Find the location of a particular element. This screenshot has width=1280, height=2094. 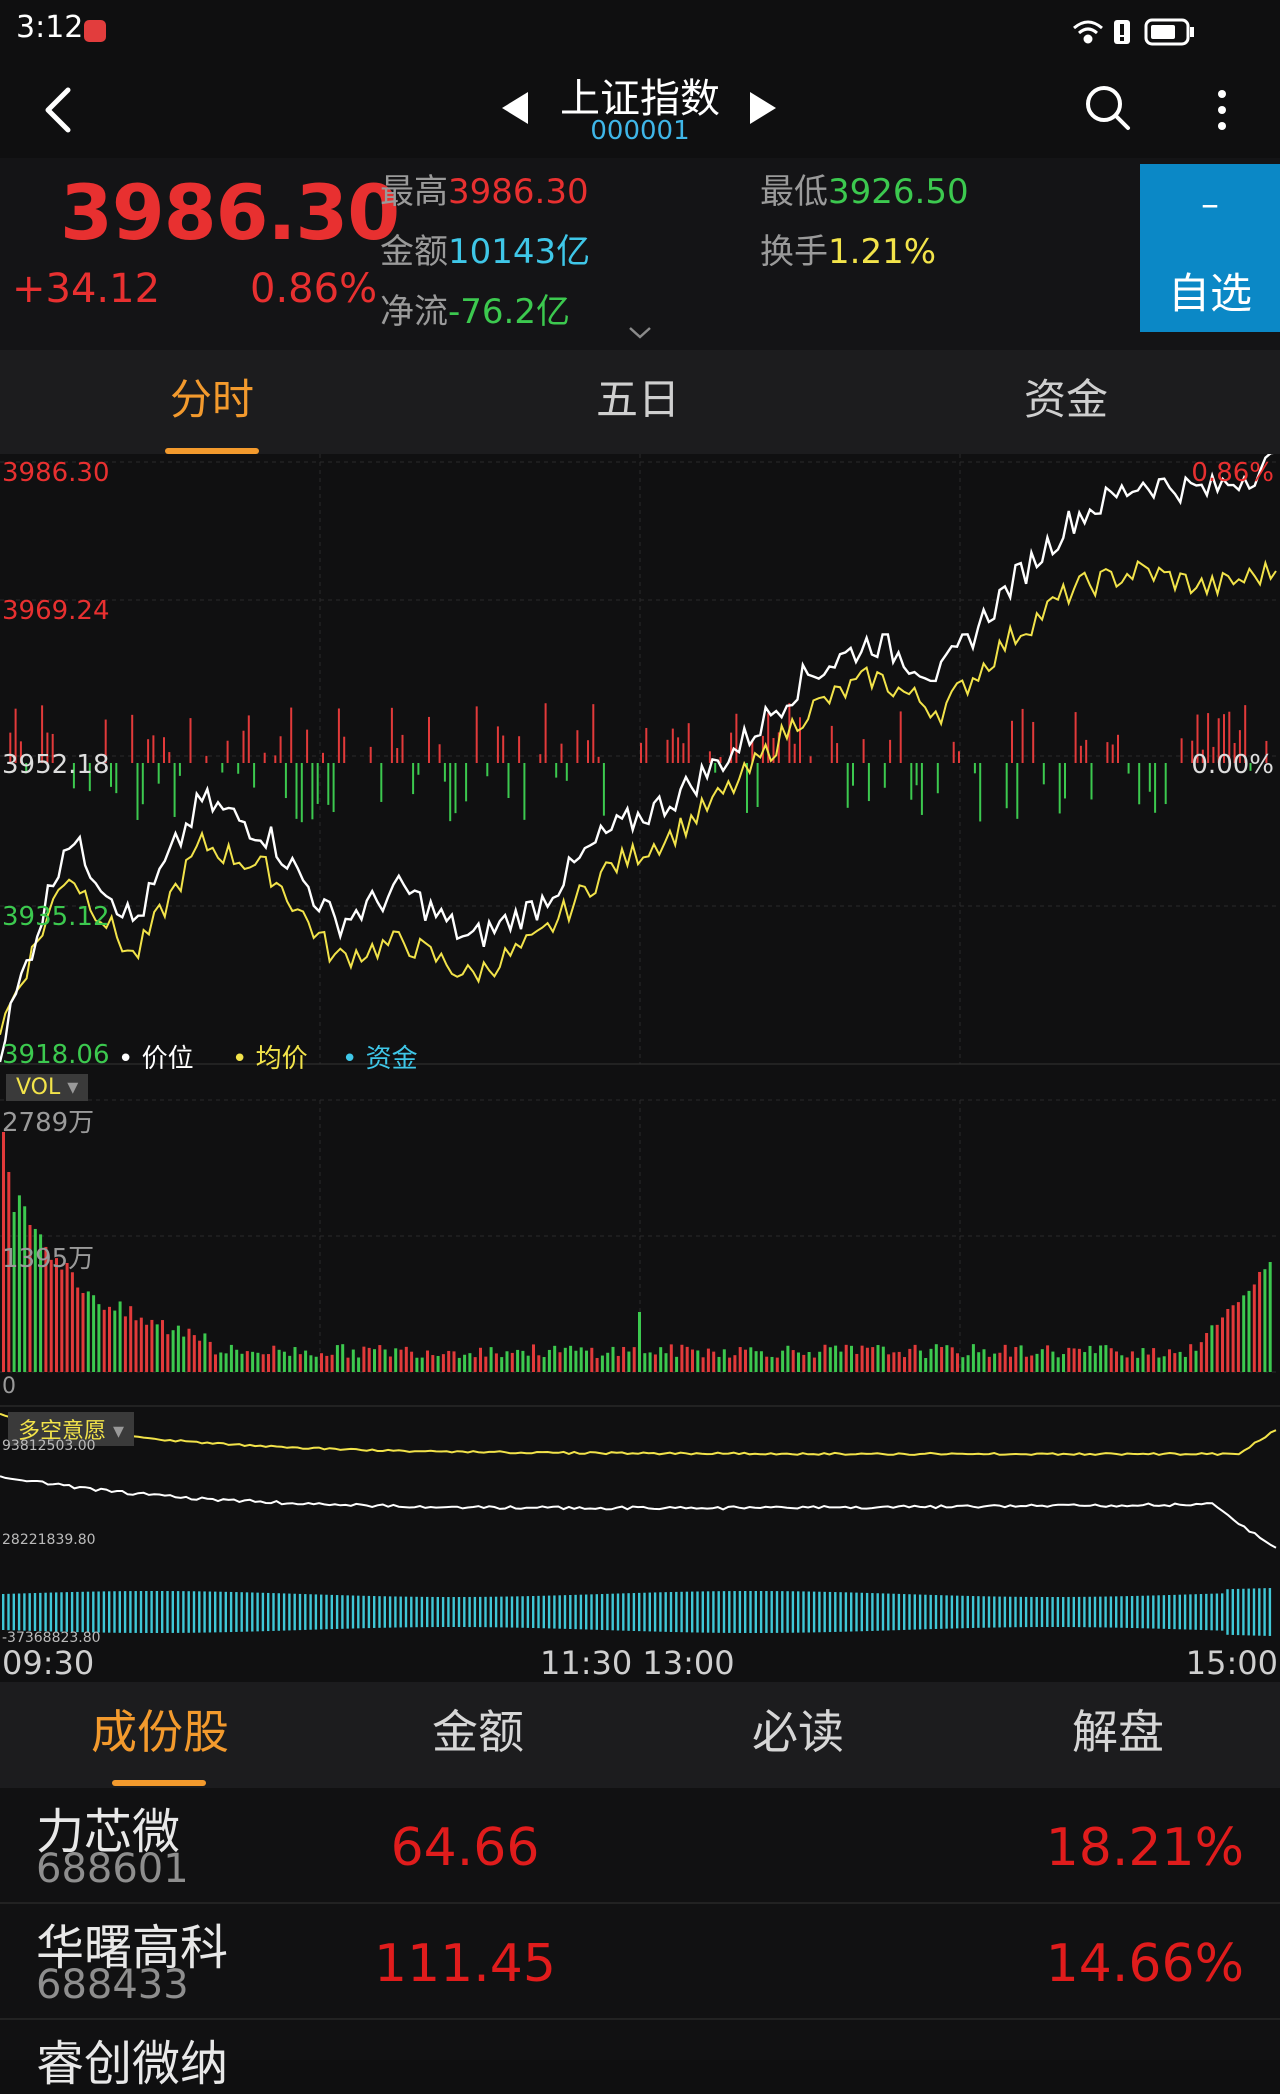

tab-must-read: 必读 is located at coordinates (798, 1729).